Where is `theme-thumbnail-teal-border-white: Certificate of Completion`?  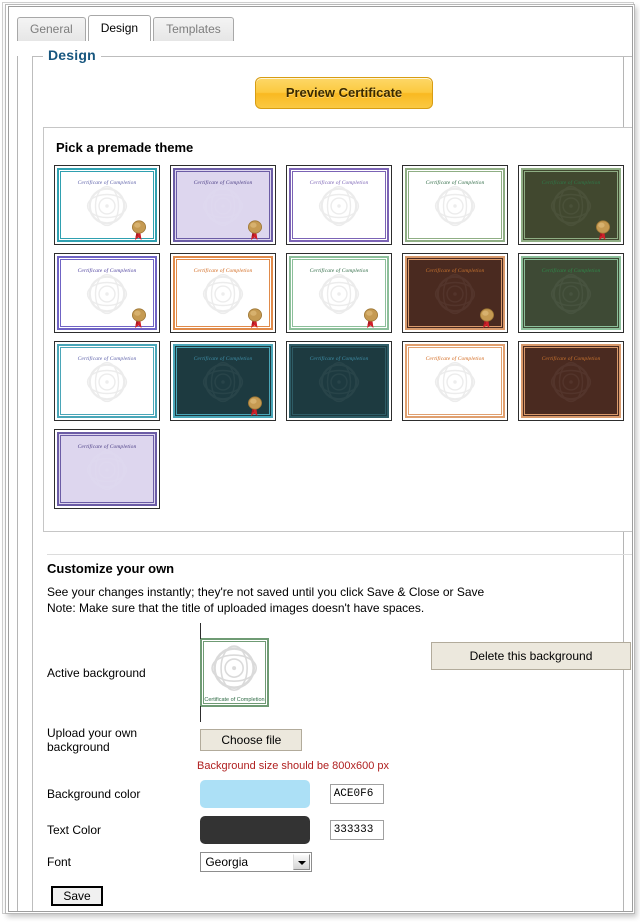 theme-thumbnail-teal-border-white: Certificate of Completion is located at coordinates (107, 205).